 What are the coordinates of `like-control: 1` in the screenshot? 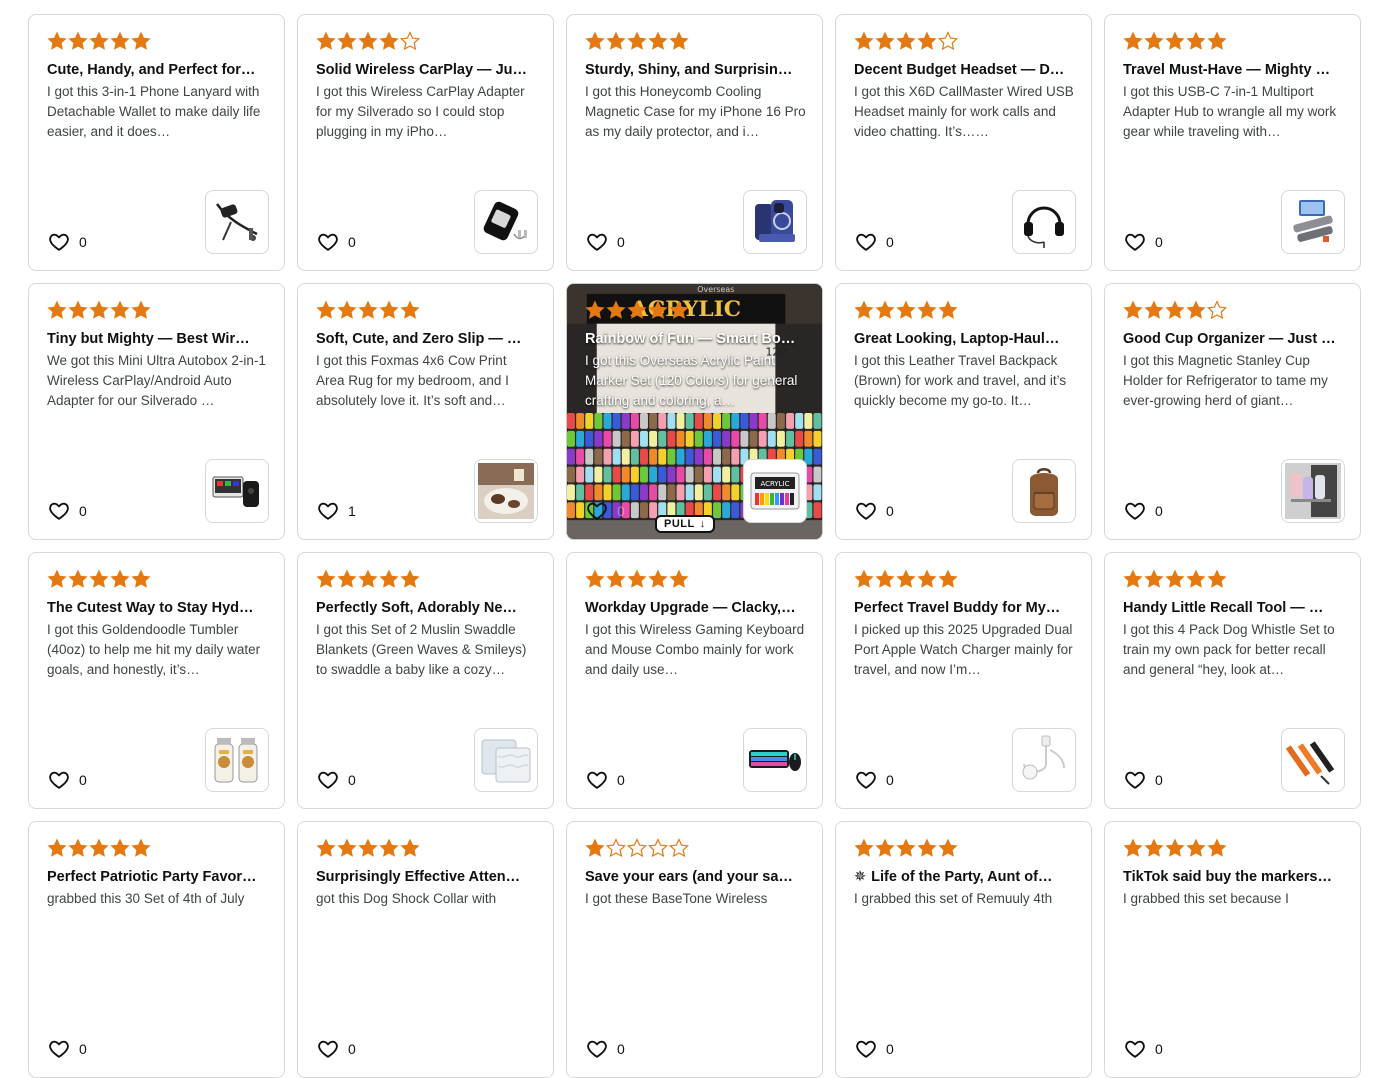 It's located at (336, 511).